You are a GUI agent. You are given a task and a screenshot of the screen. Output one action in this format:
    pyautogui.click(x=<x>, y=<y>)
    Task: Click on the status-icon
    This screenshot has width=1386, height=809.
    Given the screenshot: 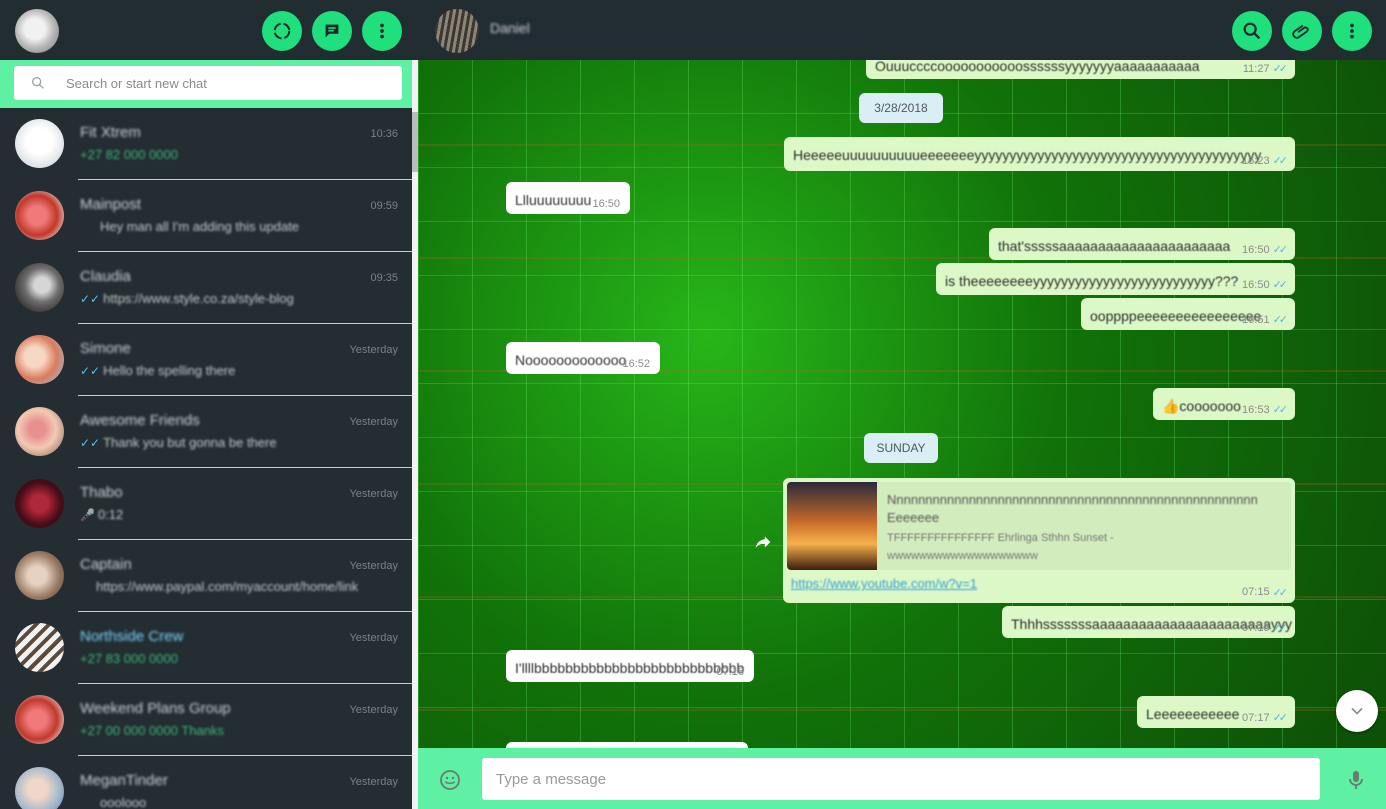 What is the action you would take?
    pyautogui.click(x=282, y=31)
    